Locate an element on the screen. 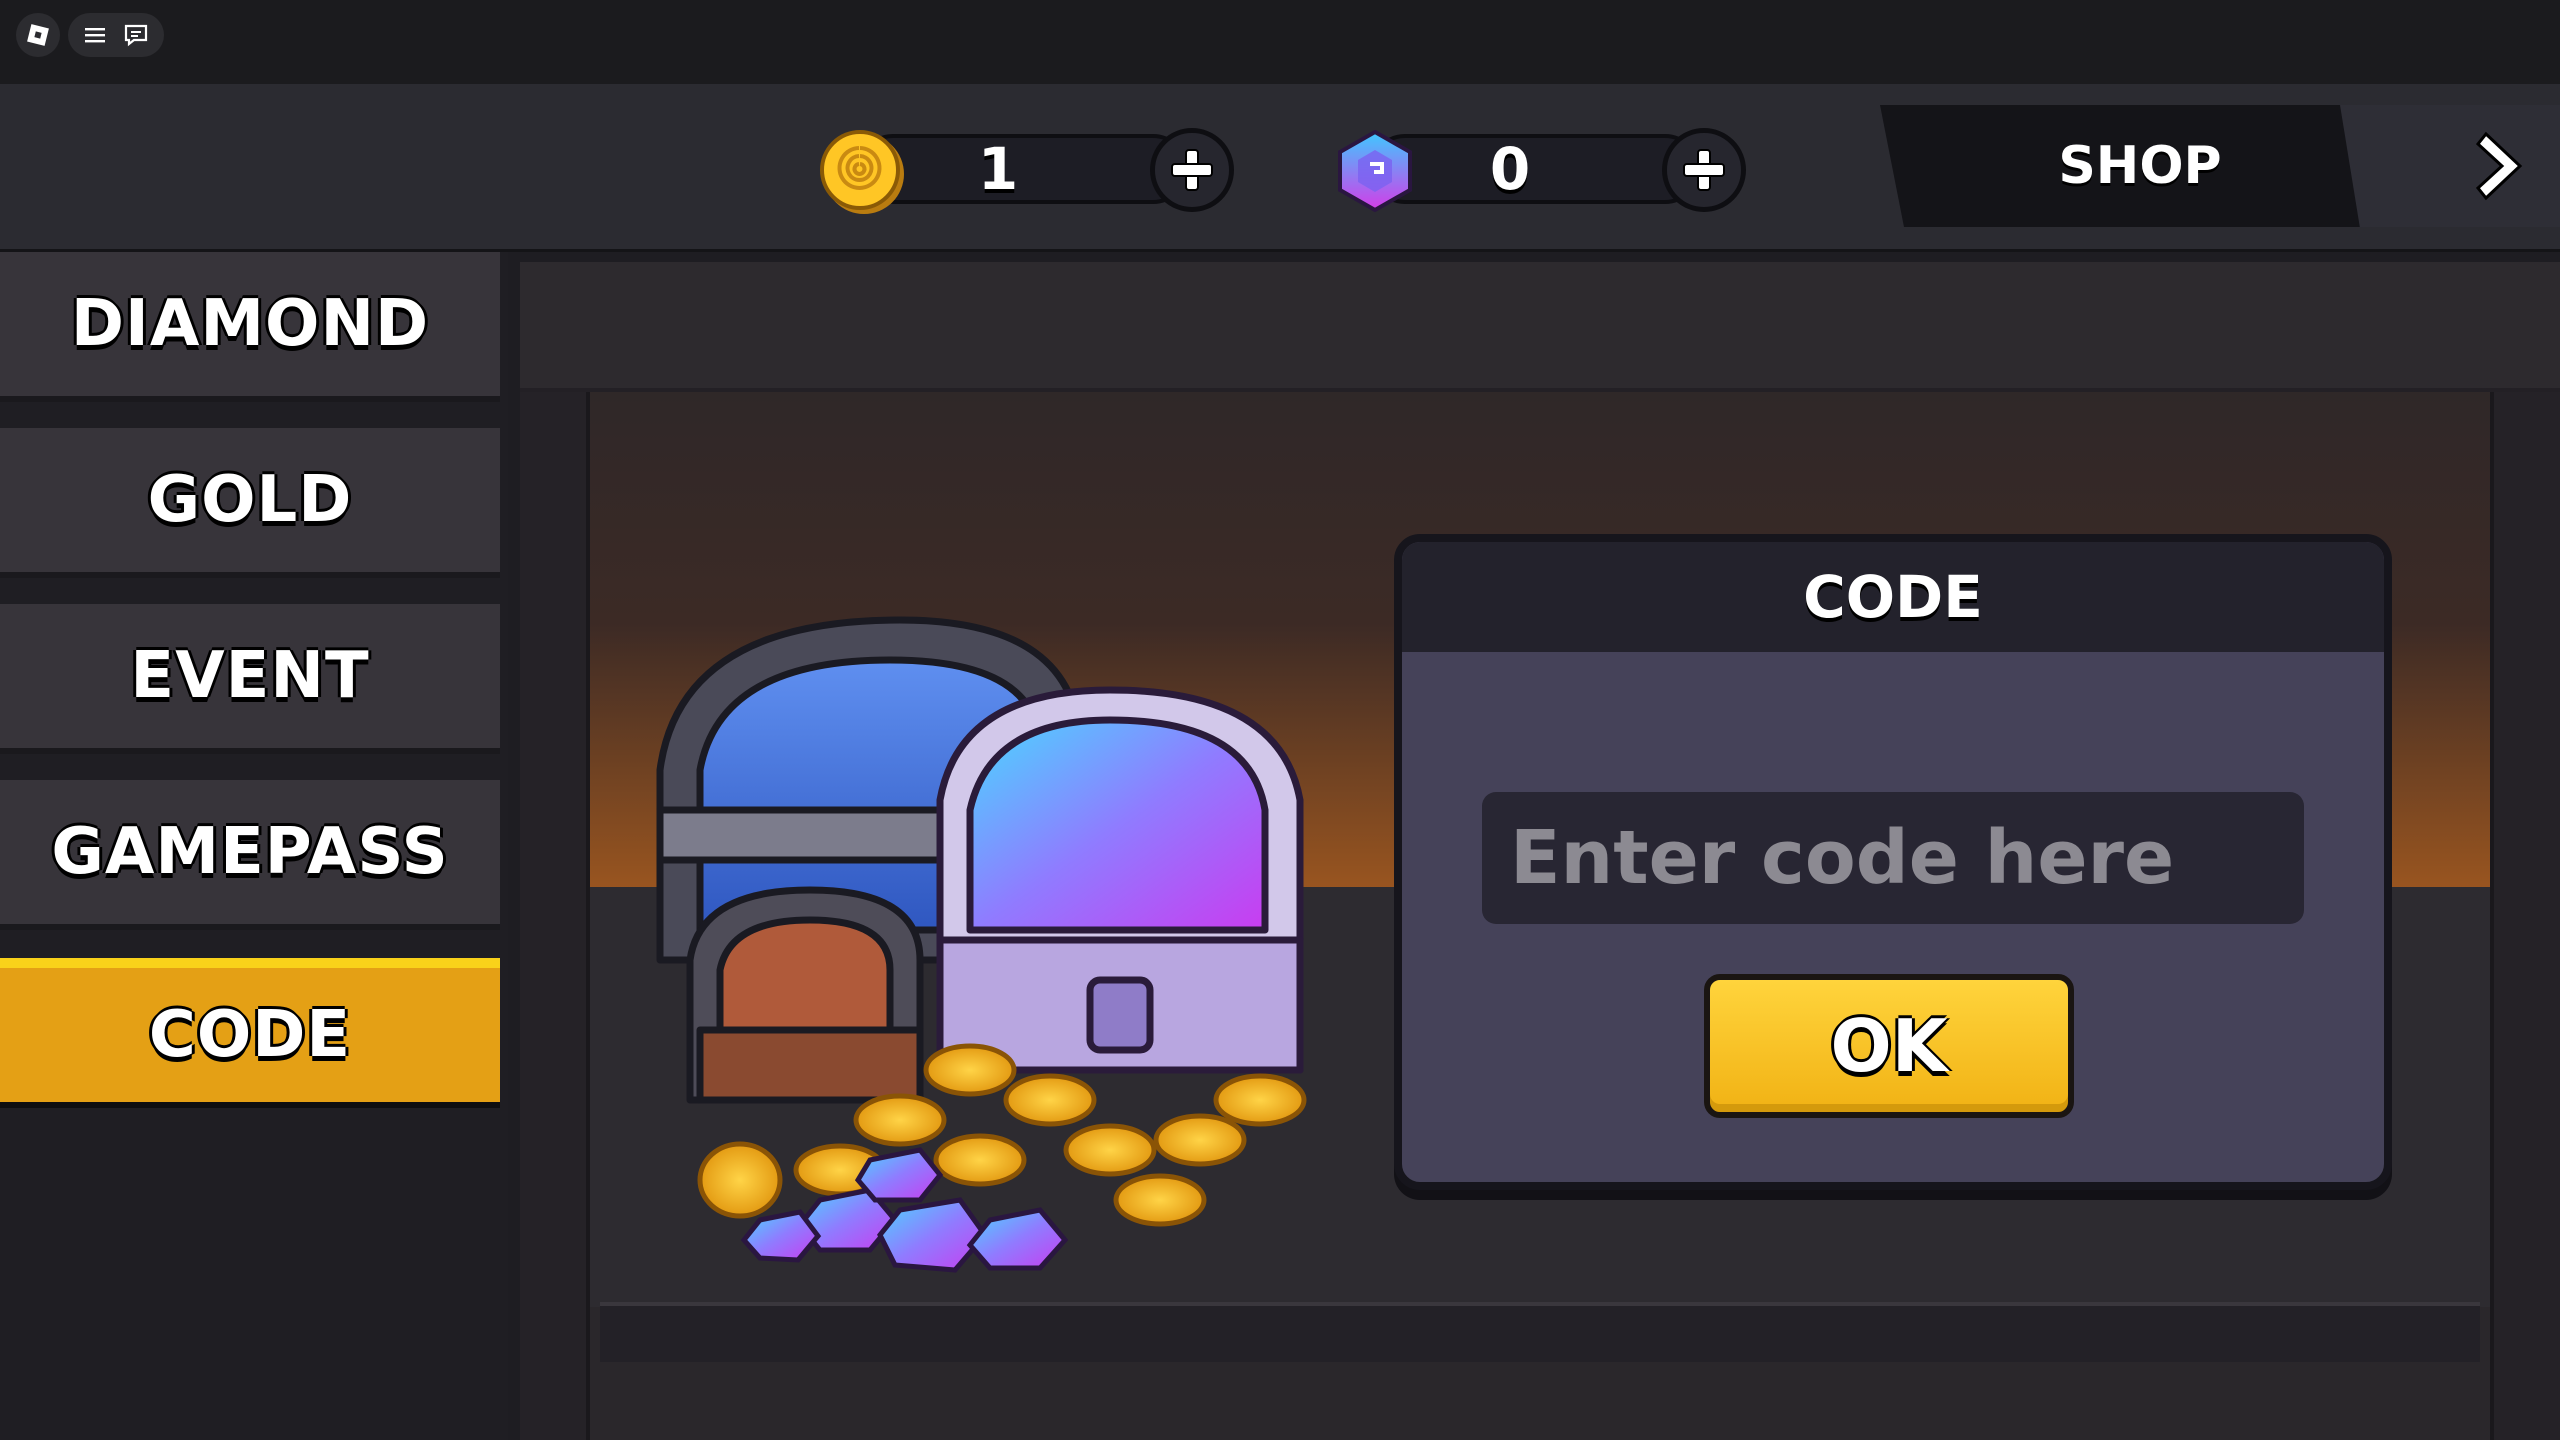 This screenshot has width=2560, height=1440. treasure-chests-illustration is located at coordinates (981, 944).